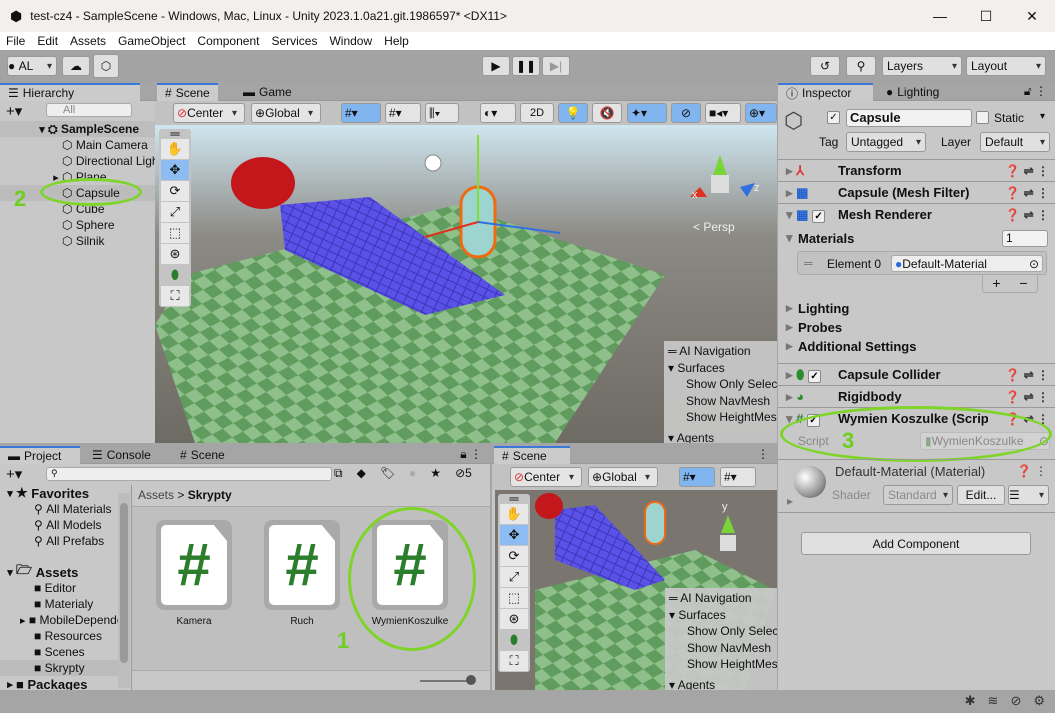 Image resolution: width=1055 pixels, height=713 pixels. I want to click on project-search-input: ⚲, so click(189, 474).